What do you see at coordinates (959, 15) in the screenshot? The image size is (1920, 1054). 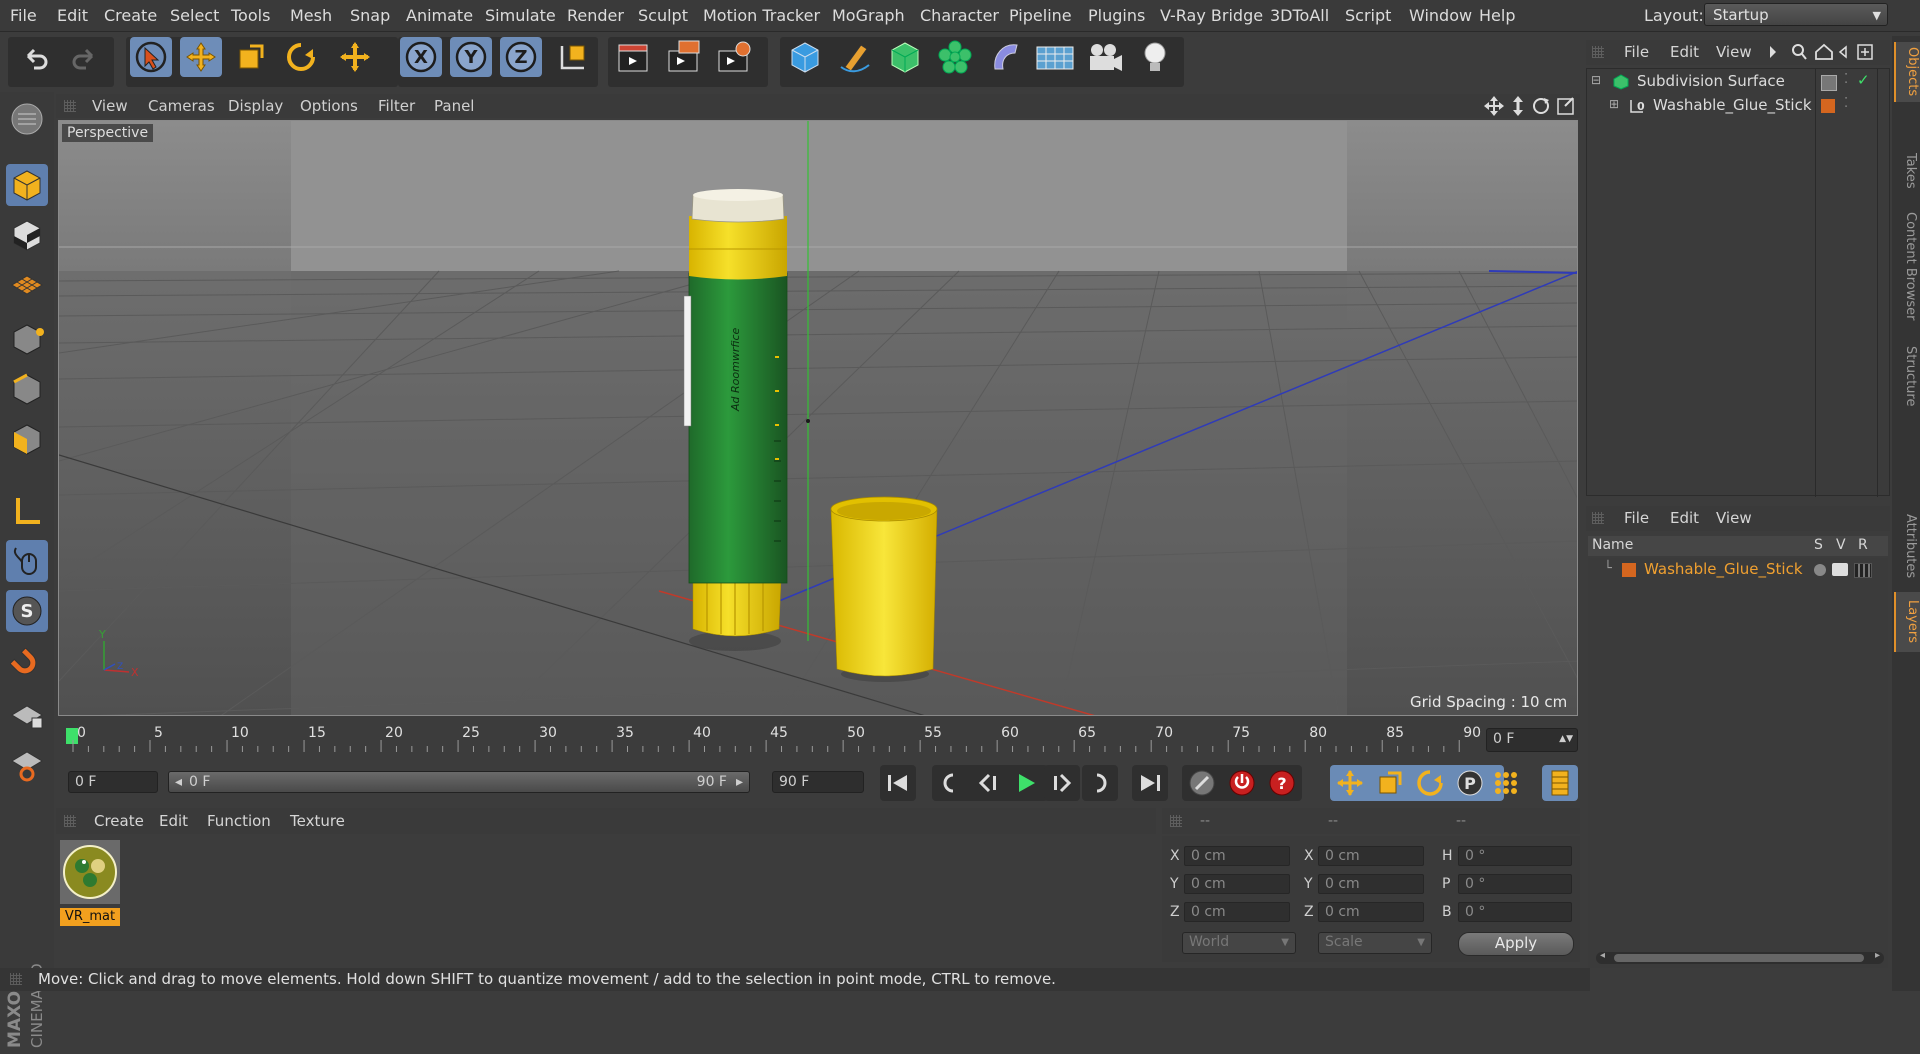 I see `menu-character: Character` at bounding box center [959, 15].